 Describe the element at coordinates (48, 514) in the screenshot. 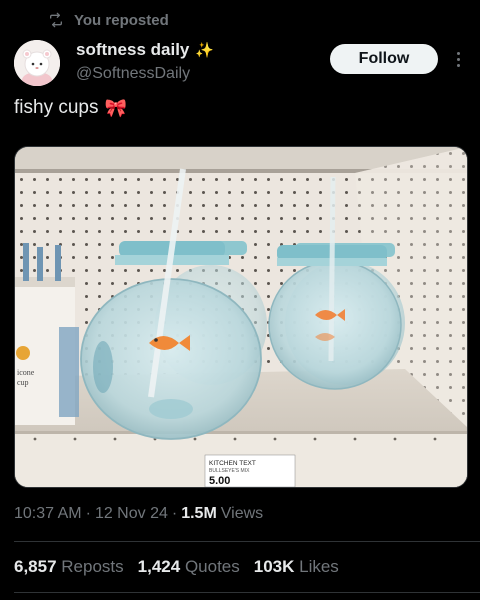

I see `tweet-time: 10:37 AM` at that location.